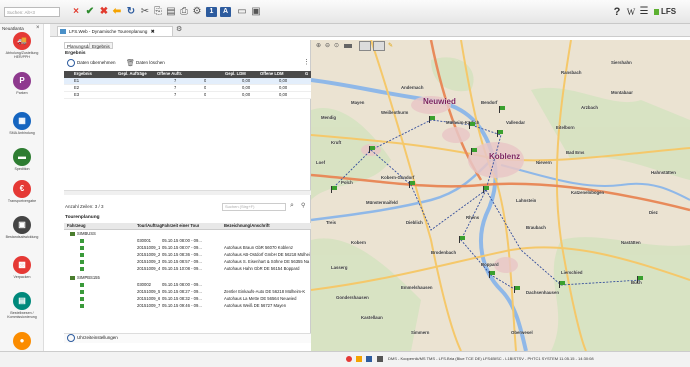  I want to click on sidebar-item-label: Bestellwesen / Kommissionierung, so click(22, 315).